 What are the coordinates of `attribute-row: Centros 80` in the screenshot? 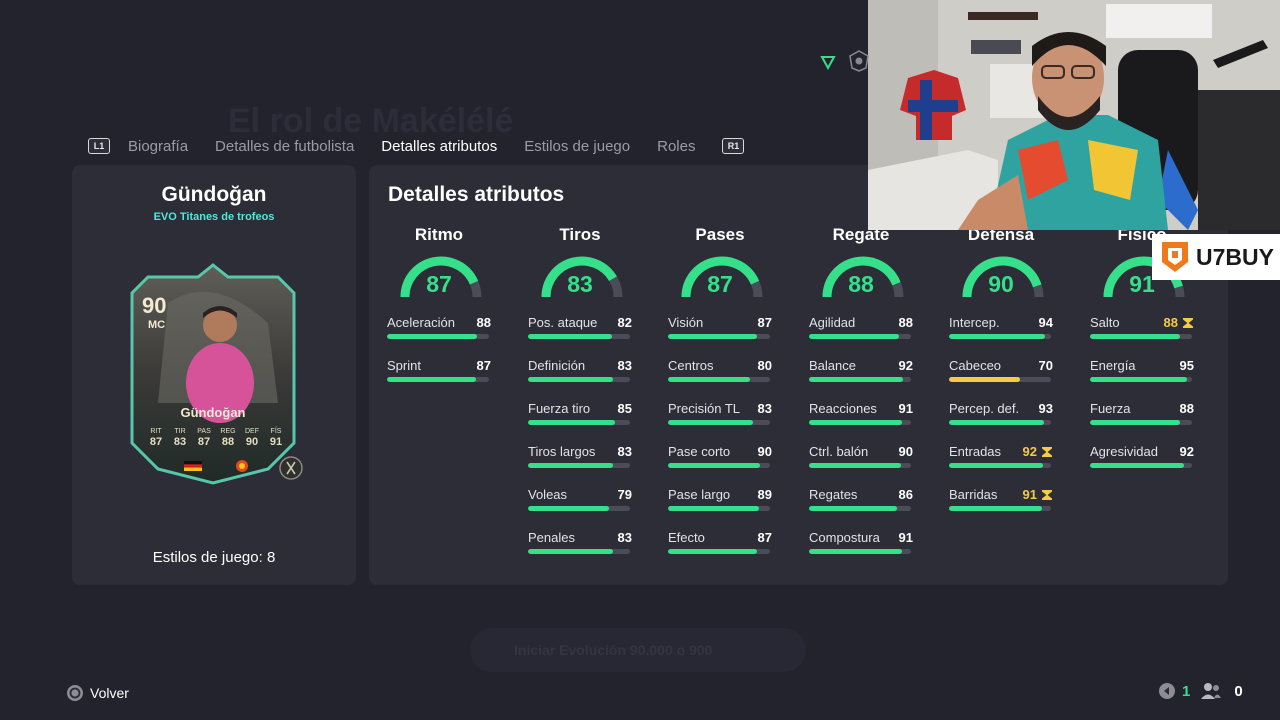 It's located at (720, 377).